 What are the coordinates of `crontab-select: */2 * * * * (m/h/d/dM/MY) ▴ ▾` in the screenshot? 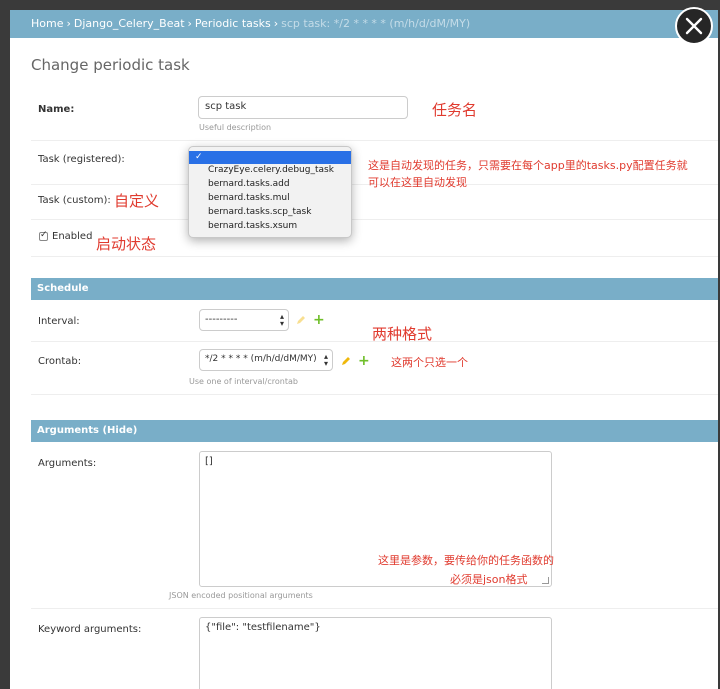 It's located at (266, 360).